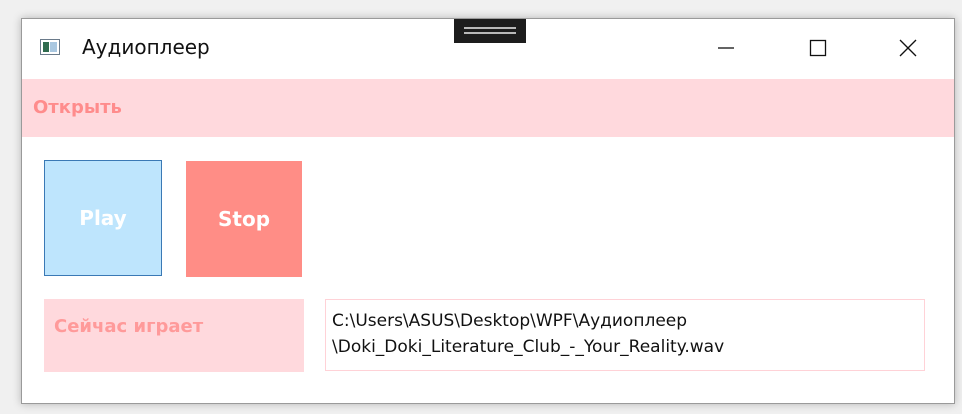 This screenshot has height=414, width=962. I want to click on play-button-label: Play, so click(103, 218).